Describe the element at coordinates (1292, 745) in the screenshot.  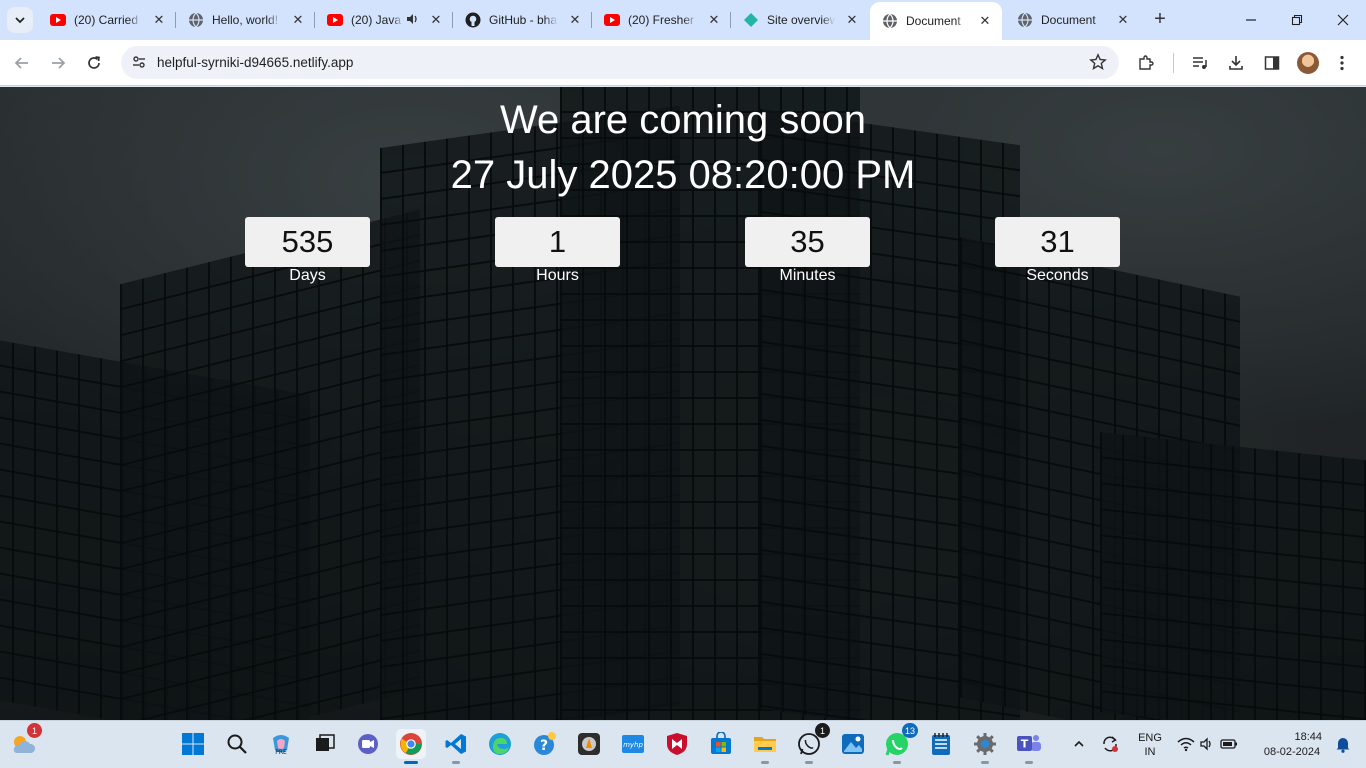
I see `clock: 18:44 08-02-2024` at that location.